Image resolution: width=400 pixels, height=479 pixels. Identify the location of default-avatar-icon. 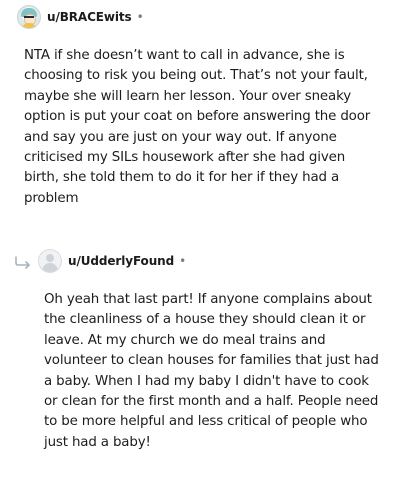
(50, 261).